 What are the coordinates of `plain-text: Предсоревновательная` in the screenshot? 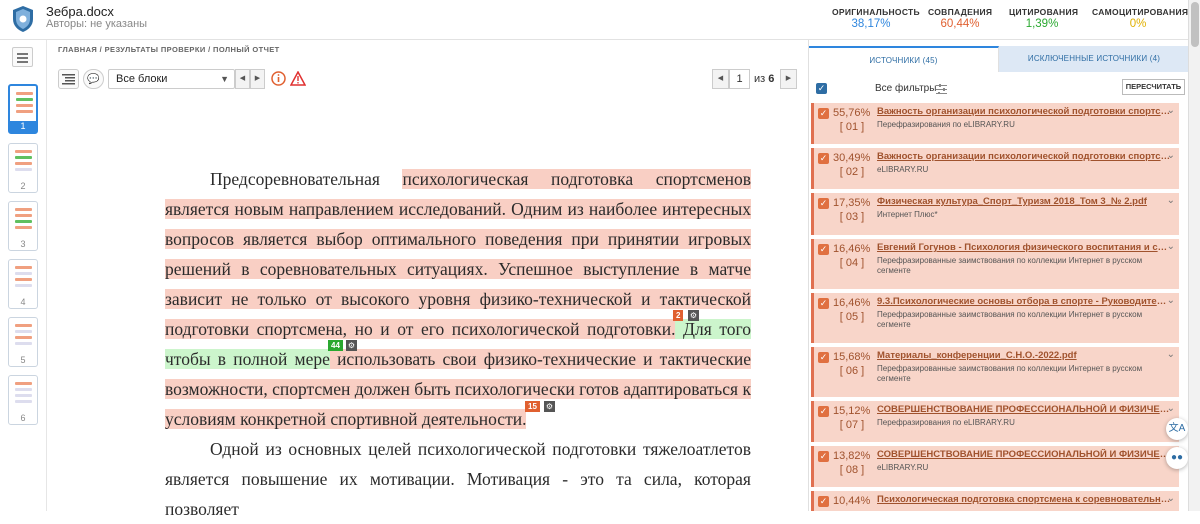 It's located at (306, 179).